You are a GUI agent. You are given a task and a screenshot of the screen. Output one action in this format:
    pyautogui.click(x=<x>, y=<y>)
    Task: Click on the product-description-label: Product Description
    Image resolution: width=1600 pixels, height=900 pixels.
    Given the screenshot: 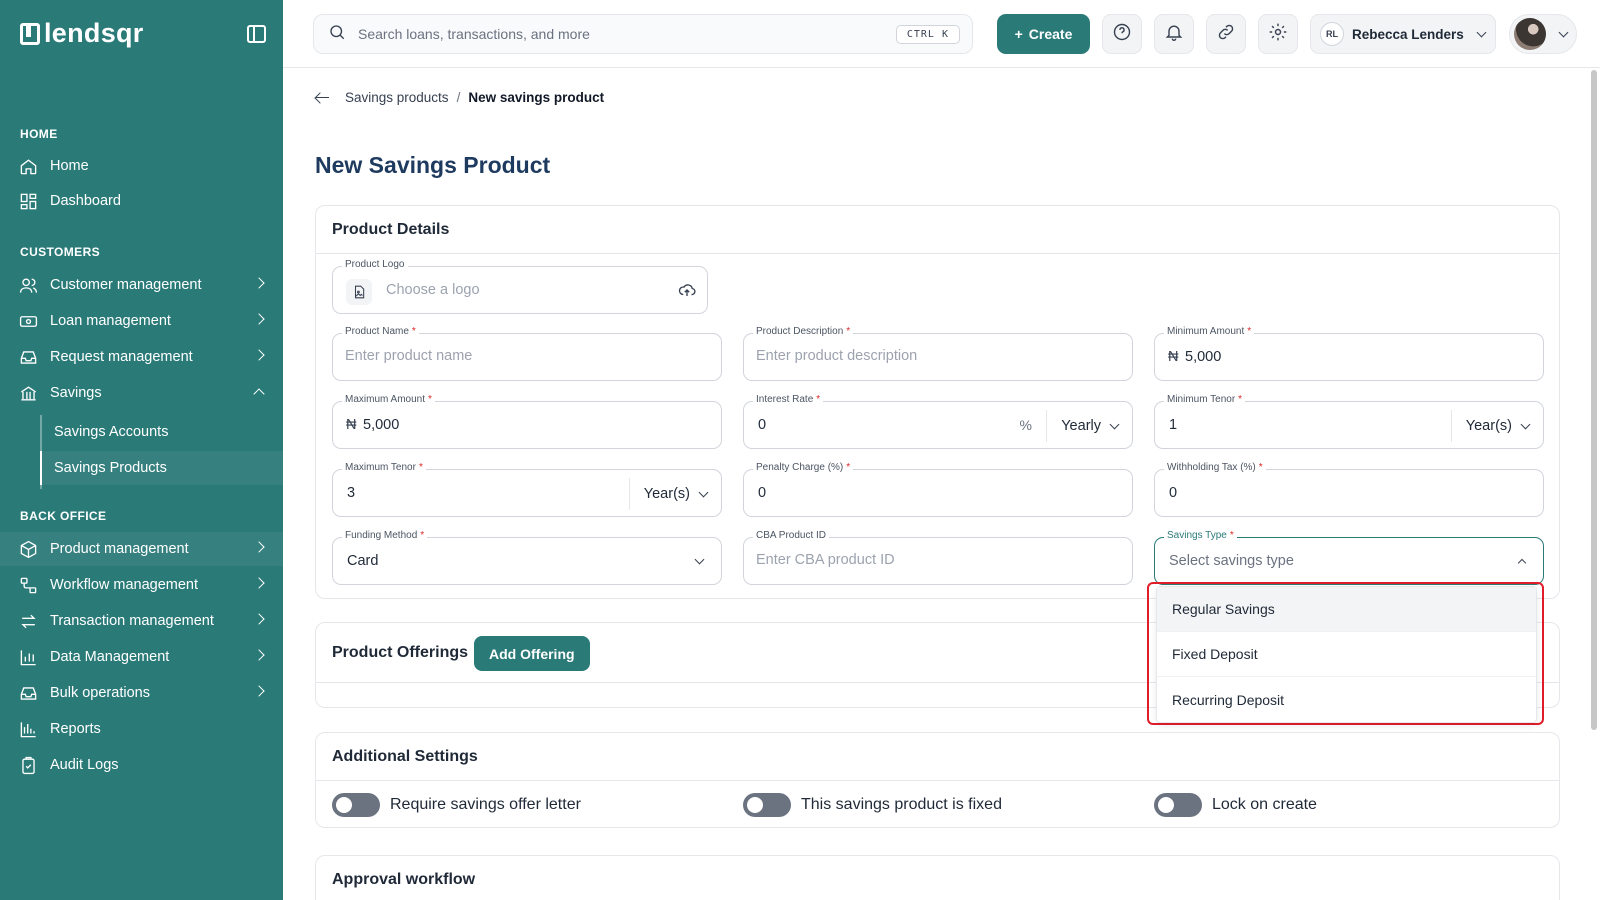 What is the action you would take?
    pyautogui.click(x=800, y=331)
    